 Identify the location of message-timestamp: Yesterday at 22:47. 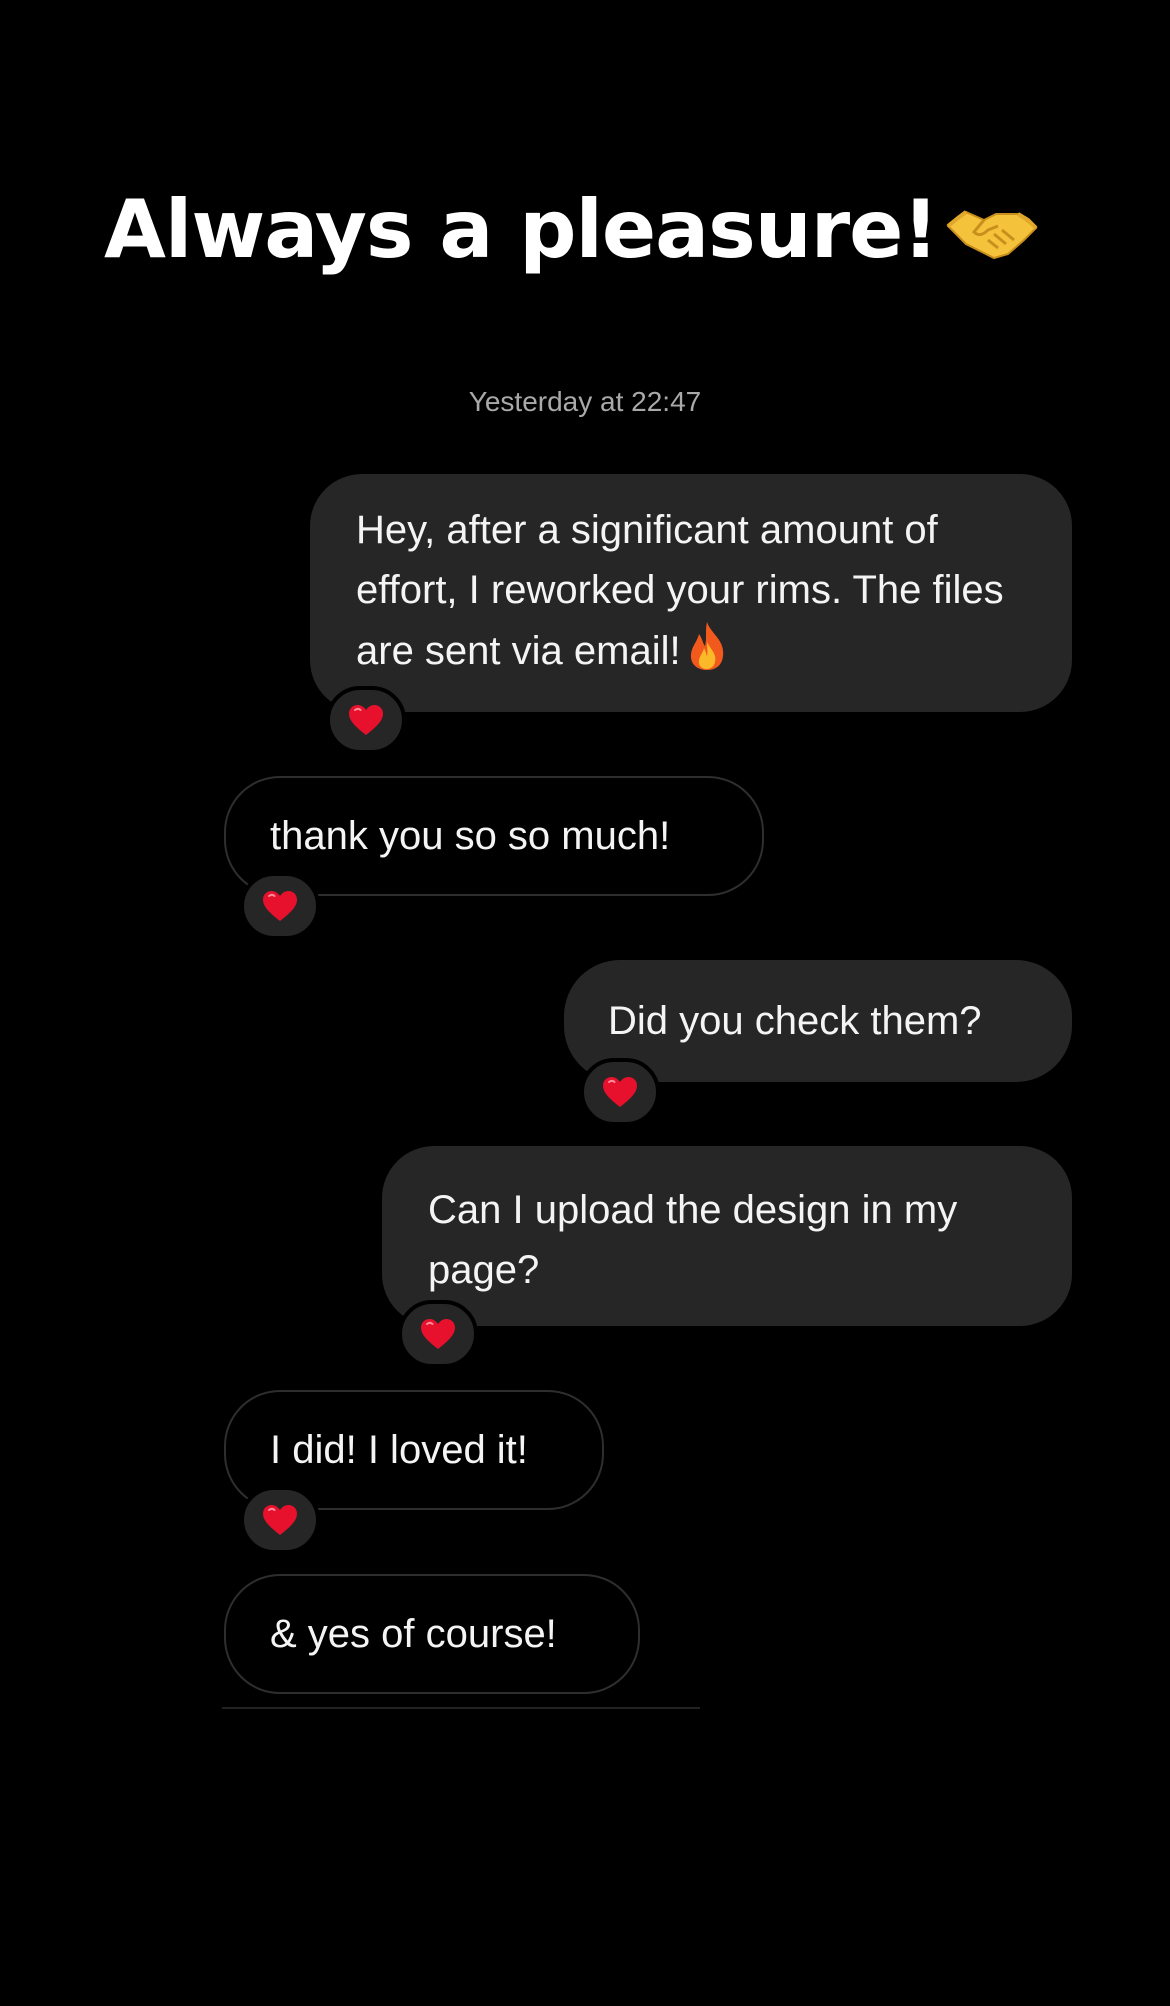
(585, 401).